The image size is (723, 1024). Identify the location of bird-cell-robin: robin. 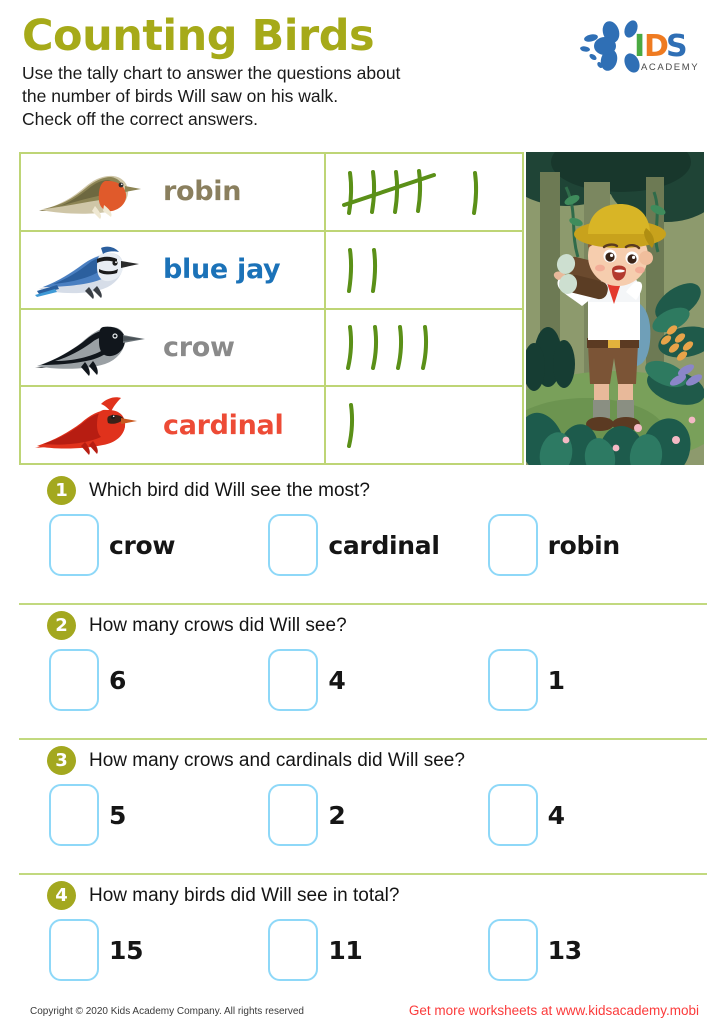
(173, 192).